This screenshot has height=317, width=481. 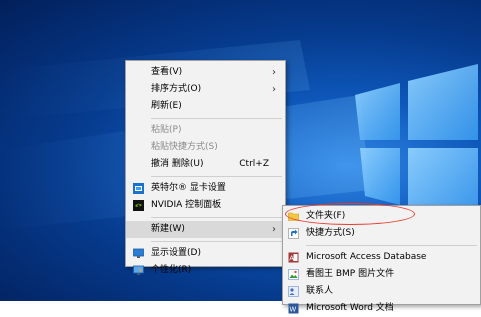 I want to click on menu-item-intel-graphics: 英特尔® 显卡设置, so click(x=205, y=188).